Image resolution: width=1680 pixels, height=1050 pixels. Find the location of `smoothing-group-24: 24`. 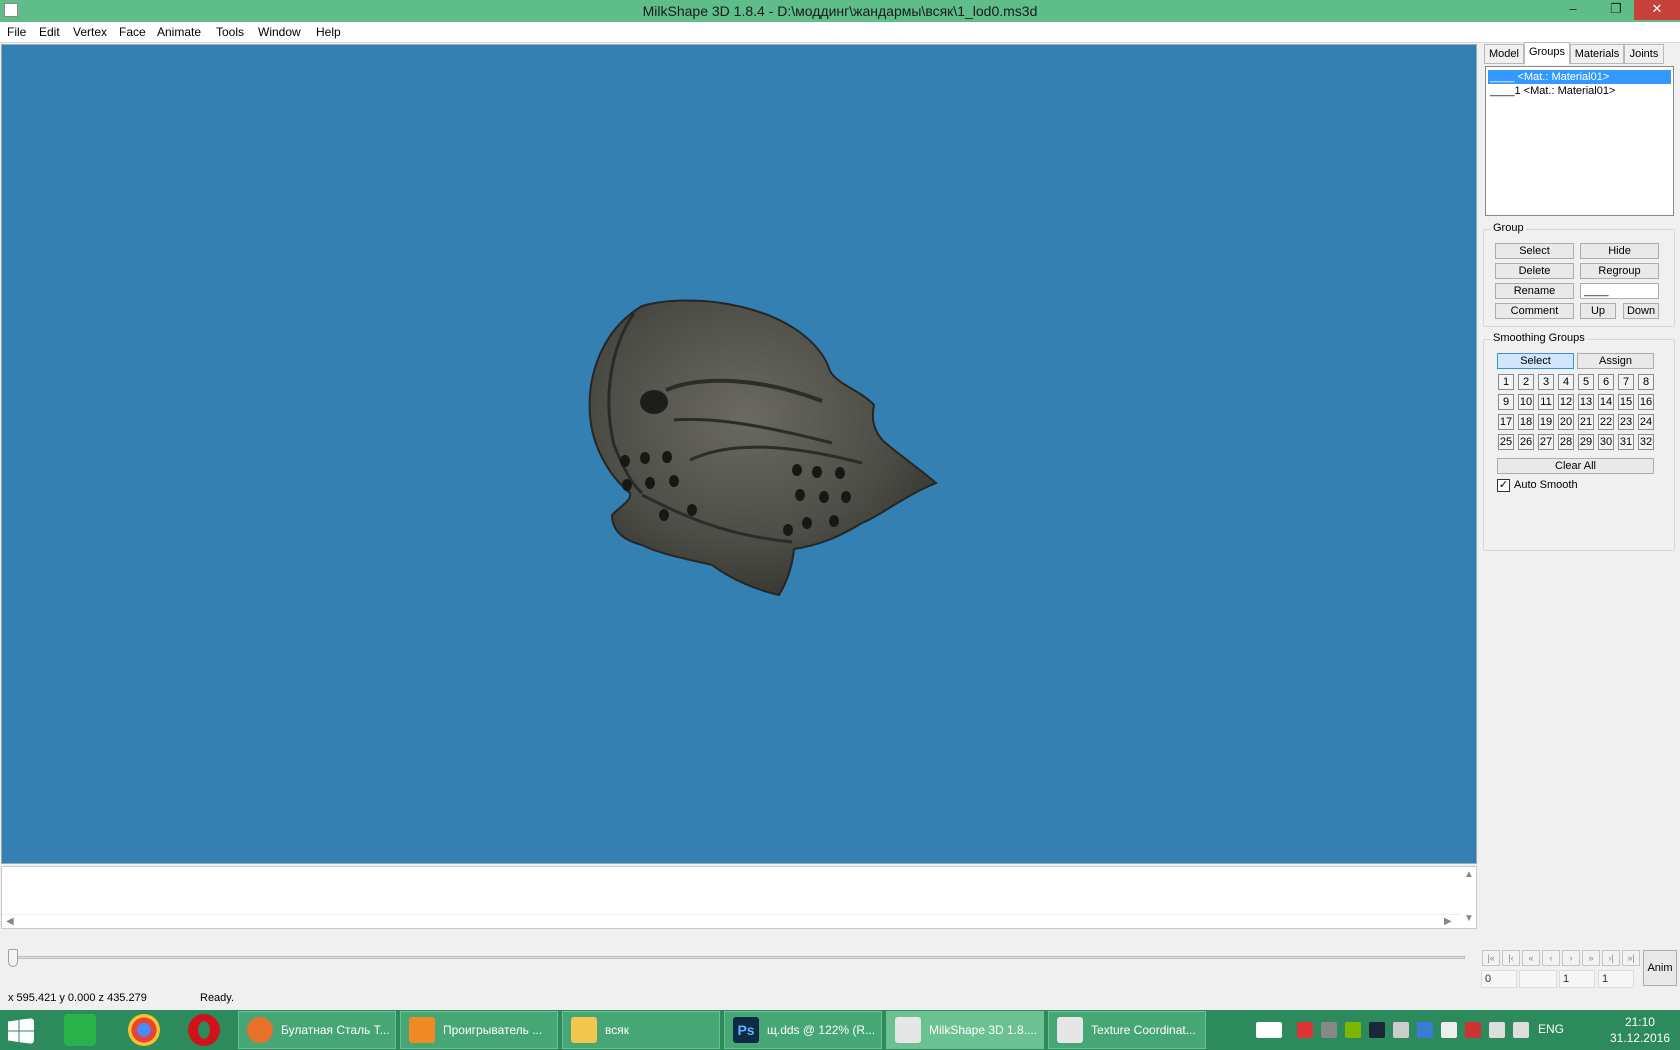

smoothing-group-24: 24 is located at coordinates (1646, 422).